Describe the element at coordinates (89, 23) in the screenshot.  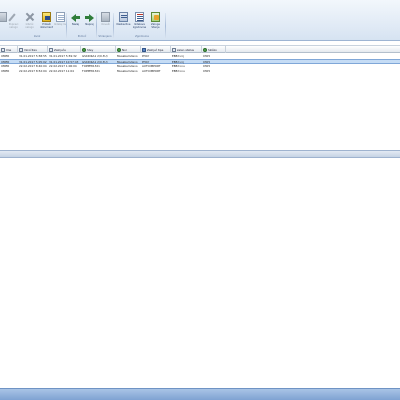
I see `forward-button: Naprej` at that location.